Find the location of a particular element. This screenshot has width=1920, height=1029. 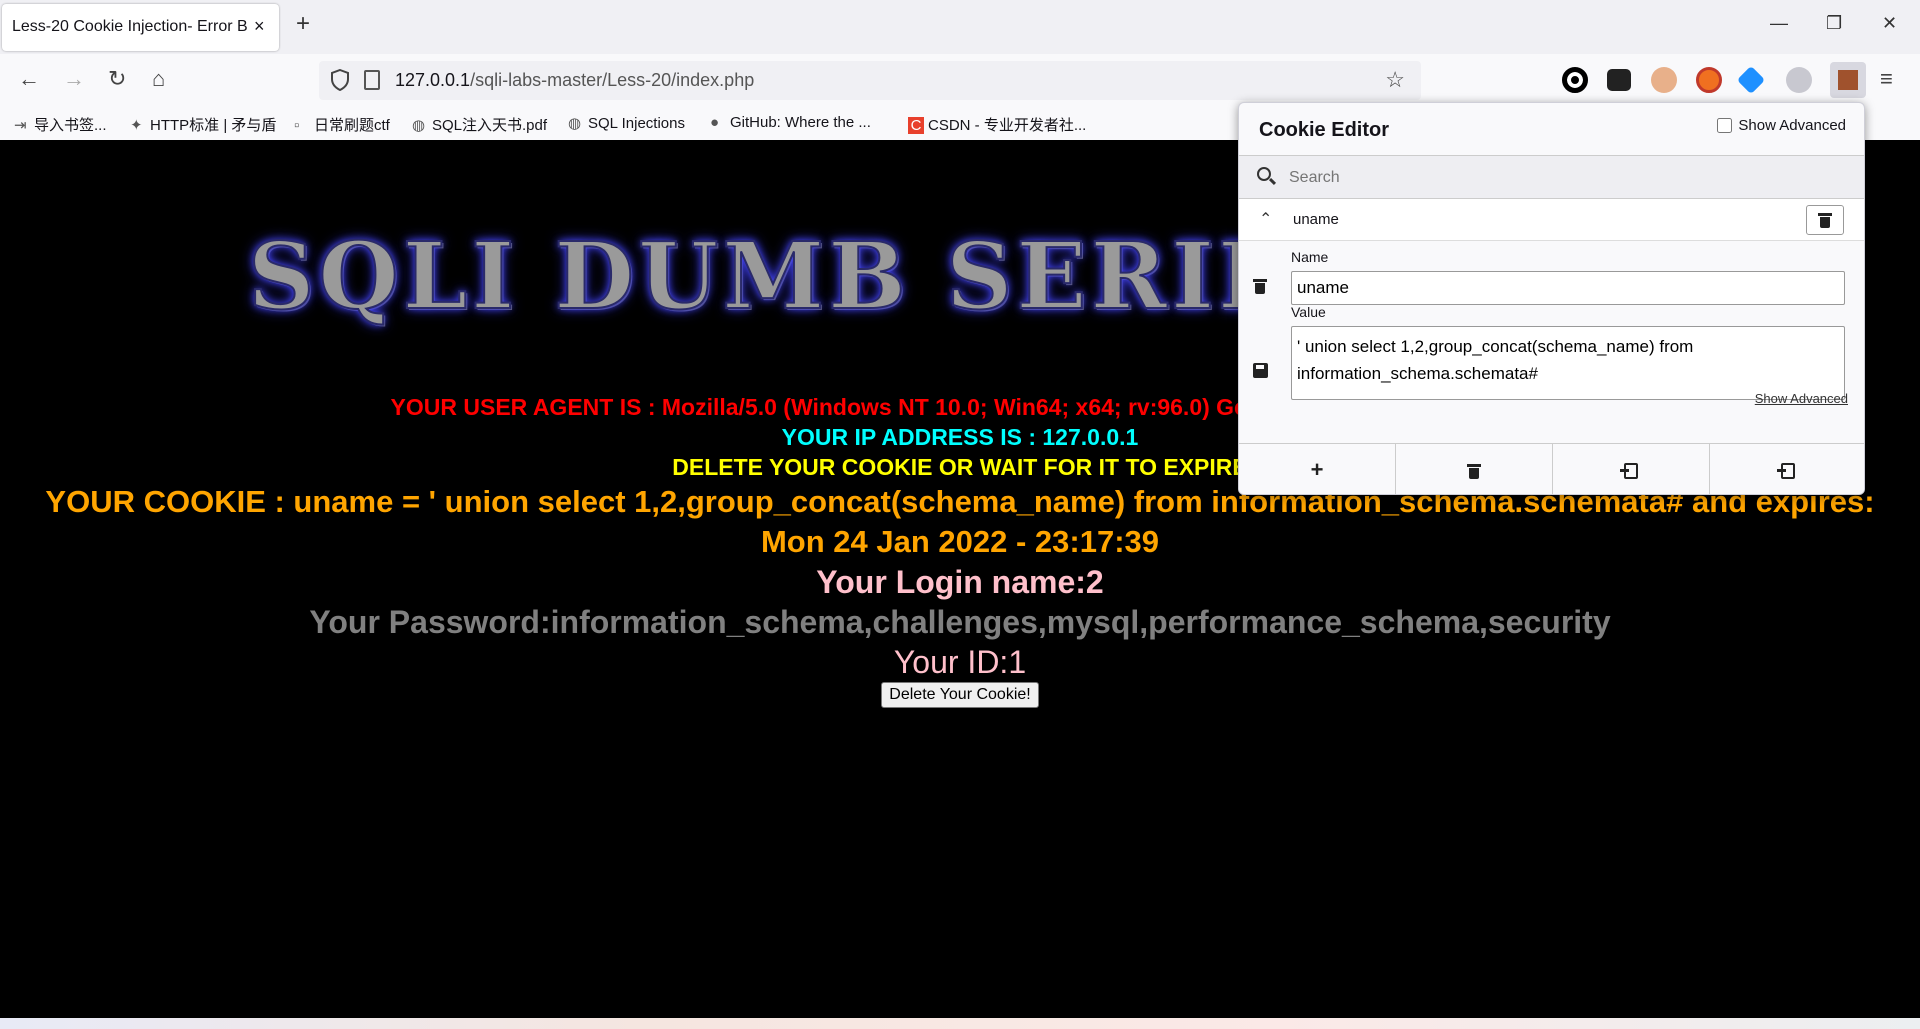

extension-diamond-icon is located at coordinates (1751, 80).